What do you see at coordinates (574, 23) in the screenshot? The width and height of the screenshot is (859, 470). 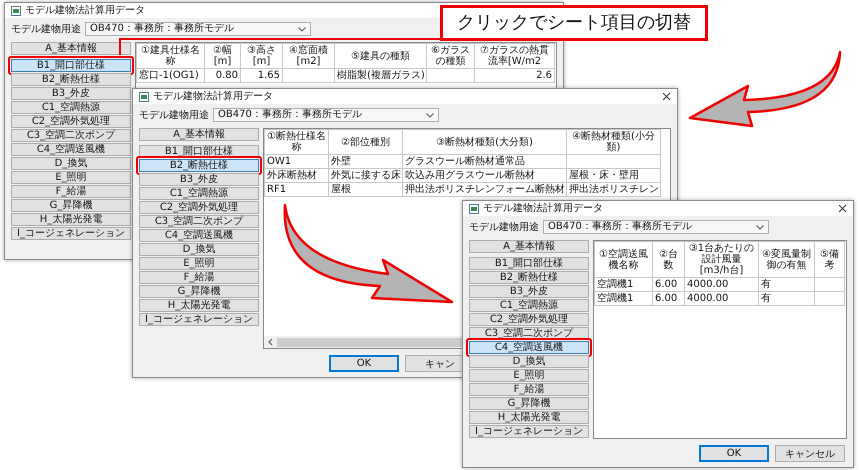 I see `callout-label: クリックでシート項目の切替` at bounding box center [574, 23].